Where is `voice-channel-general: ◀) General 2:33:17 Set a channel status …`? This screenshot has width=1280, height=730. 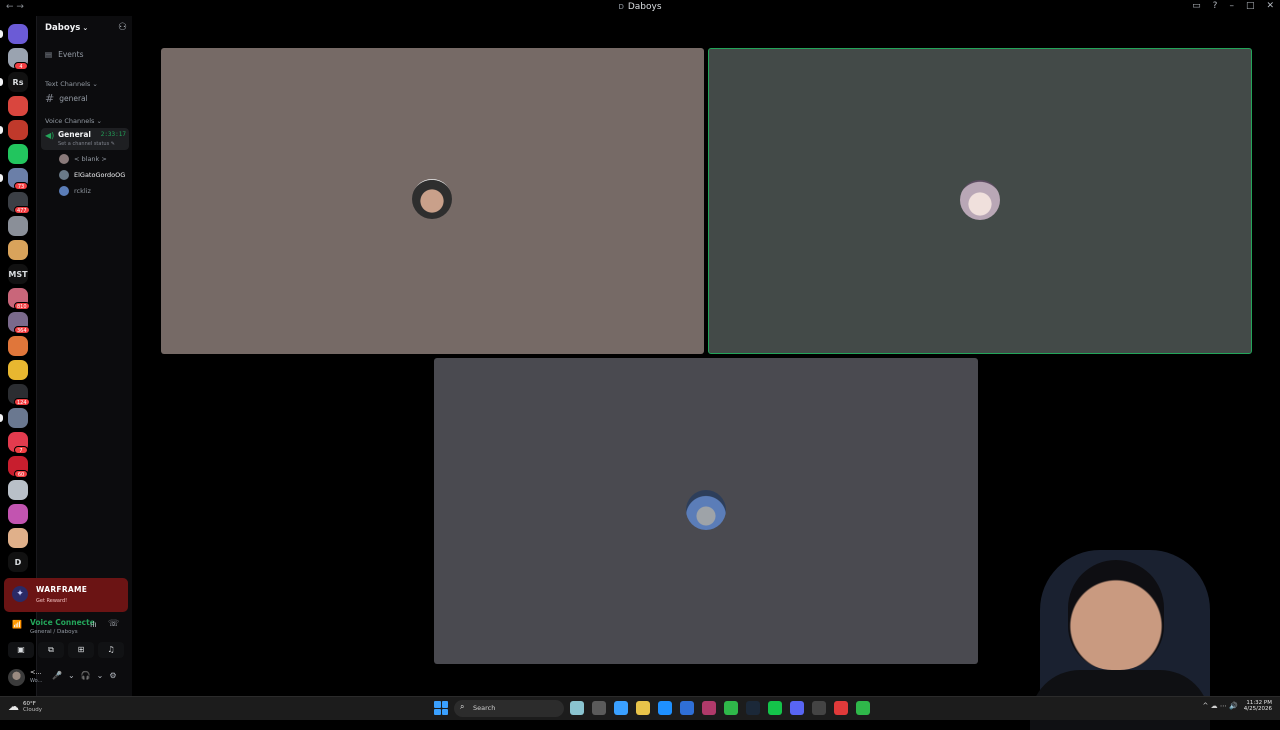
voice-channel-general: ◀) General 2:33:17 Set a channel status … is located at coordinates (85, 139).